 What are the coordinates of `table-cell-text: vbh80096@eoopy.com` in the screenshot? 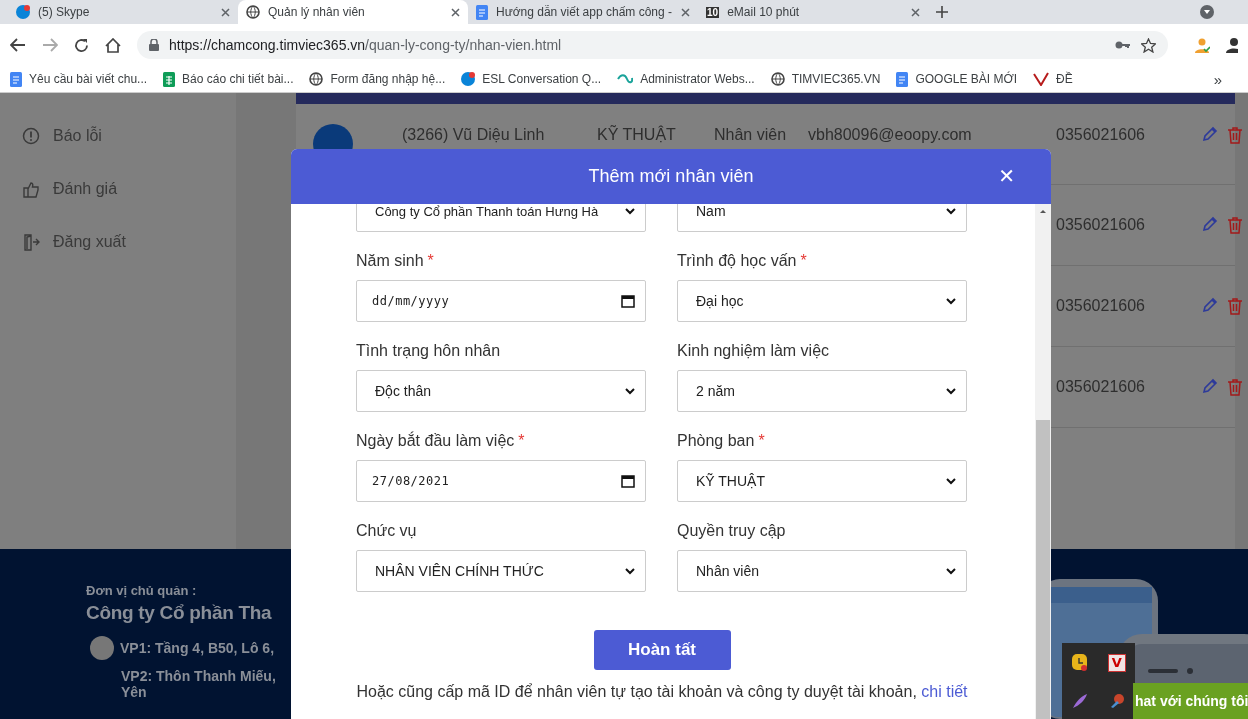 It's located at (890, 135).